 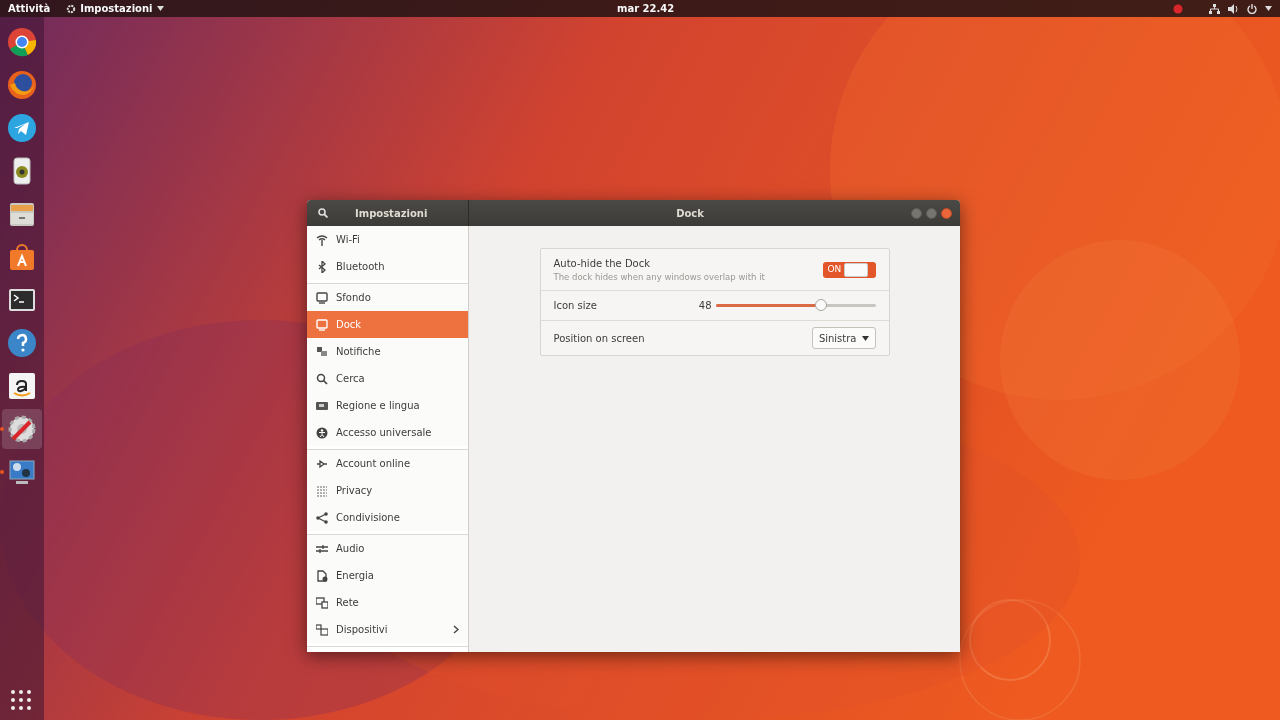 I want to click on sidebar-item: Condivisione, so click(x=387, y=517).